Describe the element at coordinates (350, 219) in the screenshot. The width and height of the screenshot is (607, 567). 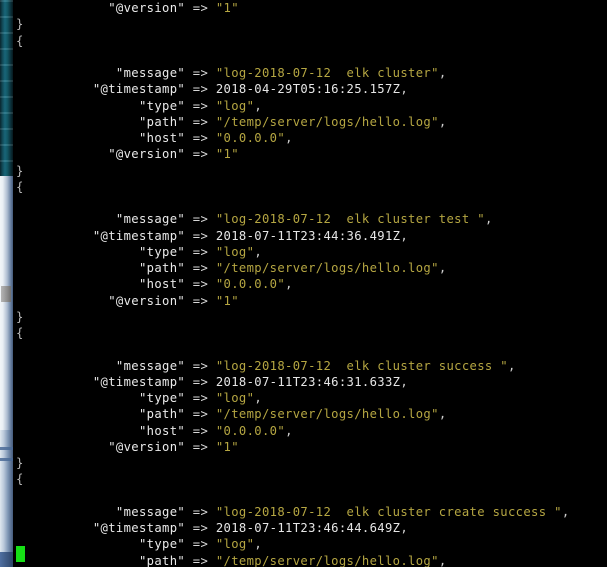
I see `log-field-value: "log-2018-07-12 elk cluster test "` at that location.